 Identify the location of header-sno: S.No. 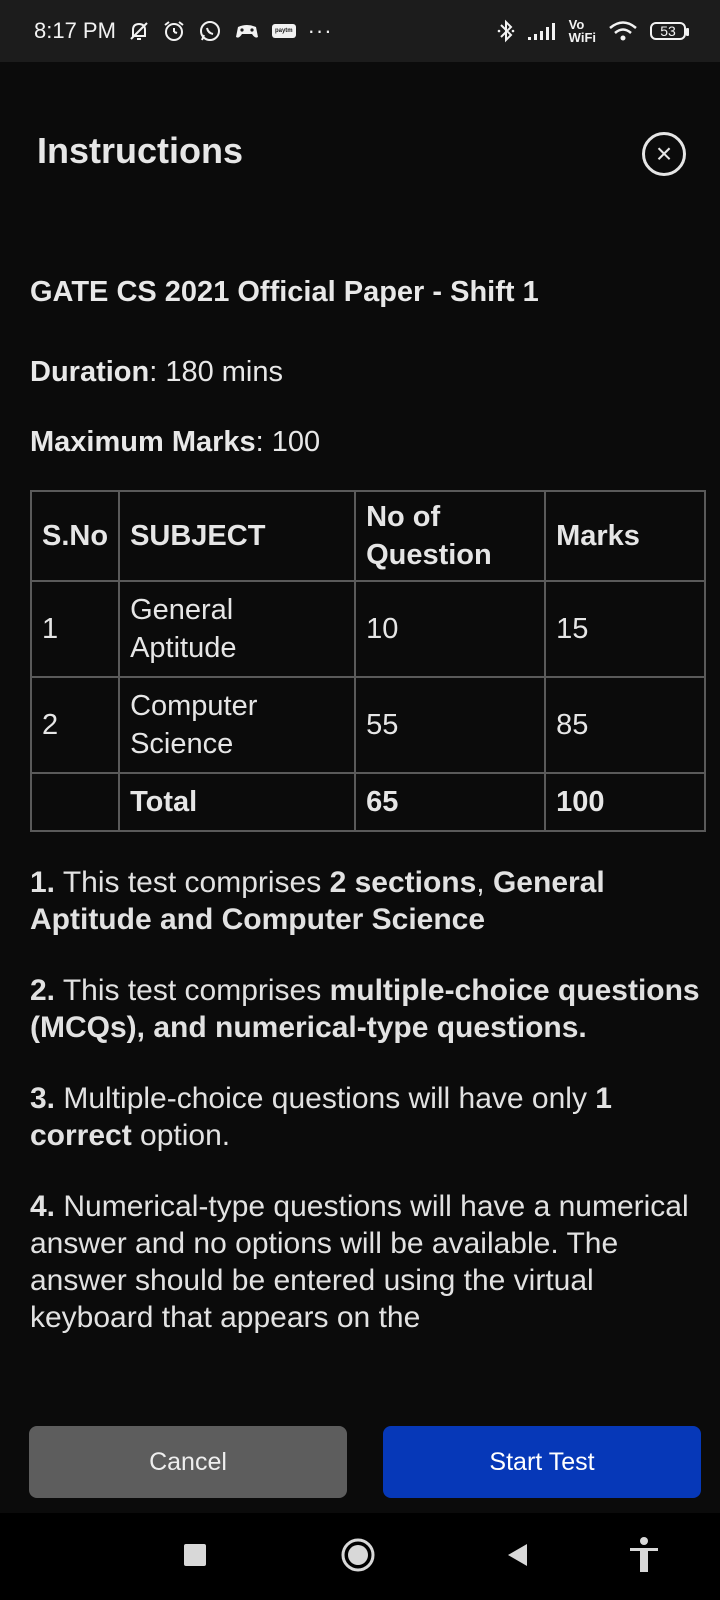
(75, 536).